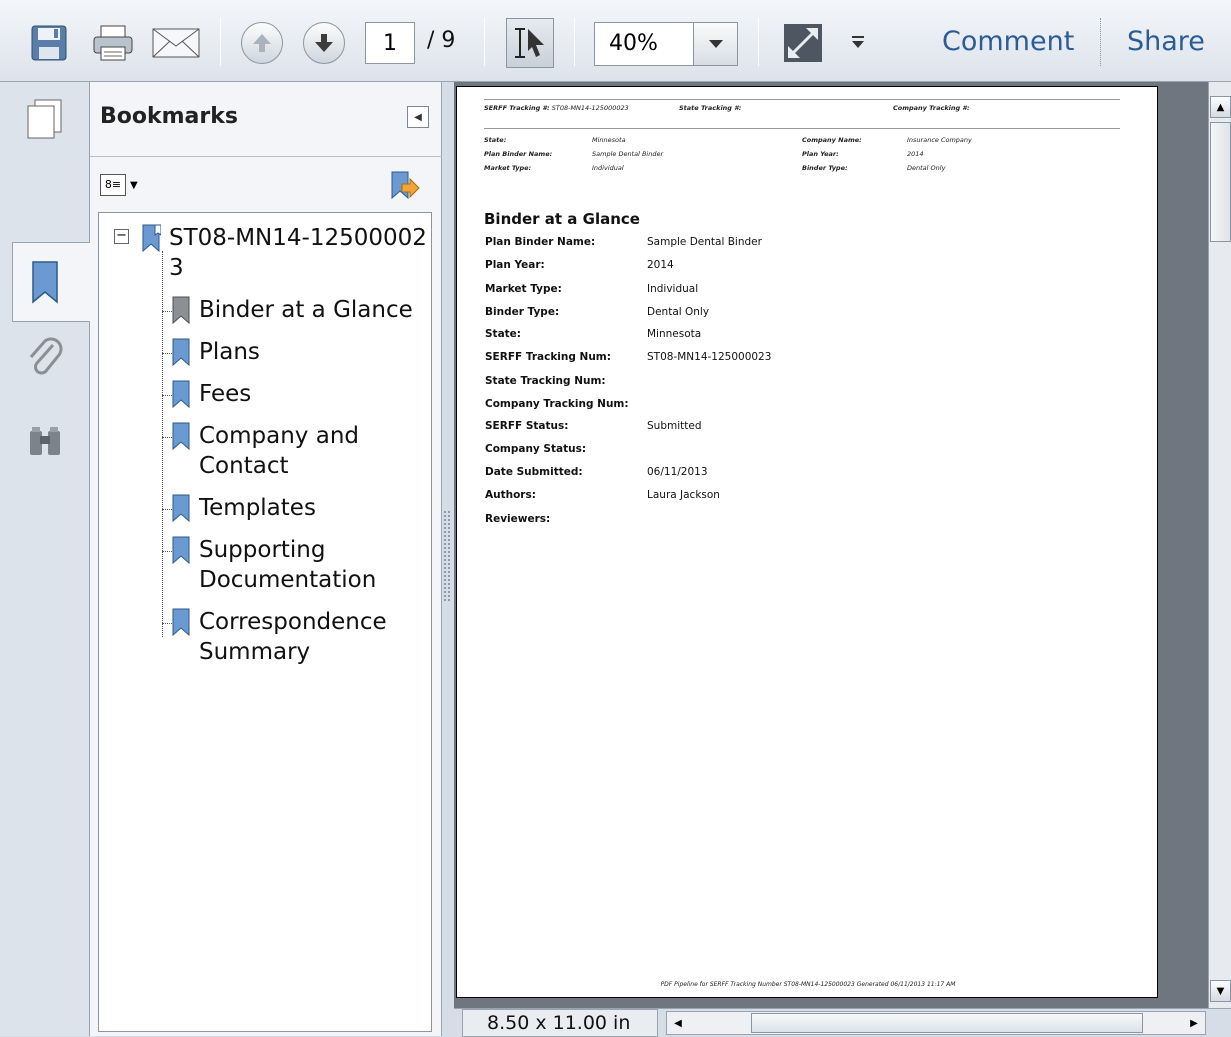 The image size is (1231, 1037). I want to click on next-page-icon, so click(324, 43).